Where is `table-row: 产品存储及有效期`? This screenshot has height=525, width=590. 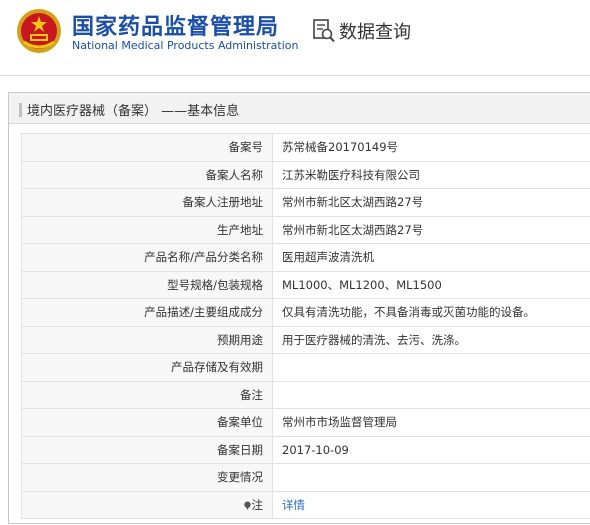
table-row: 产品存储及有效期 is located at coordinates (305, 367).